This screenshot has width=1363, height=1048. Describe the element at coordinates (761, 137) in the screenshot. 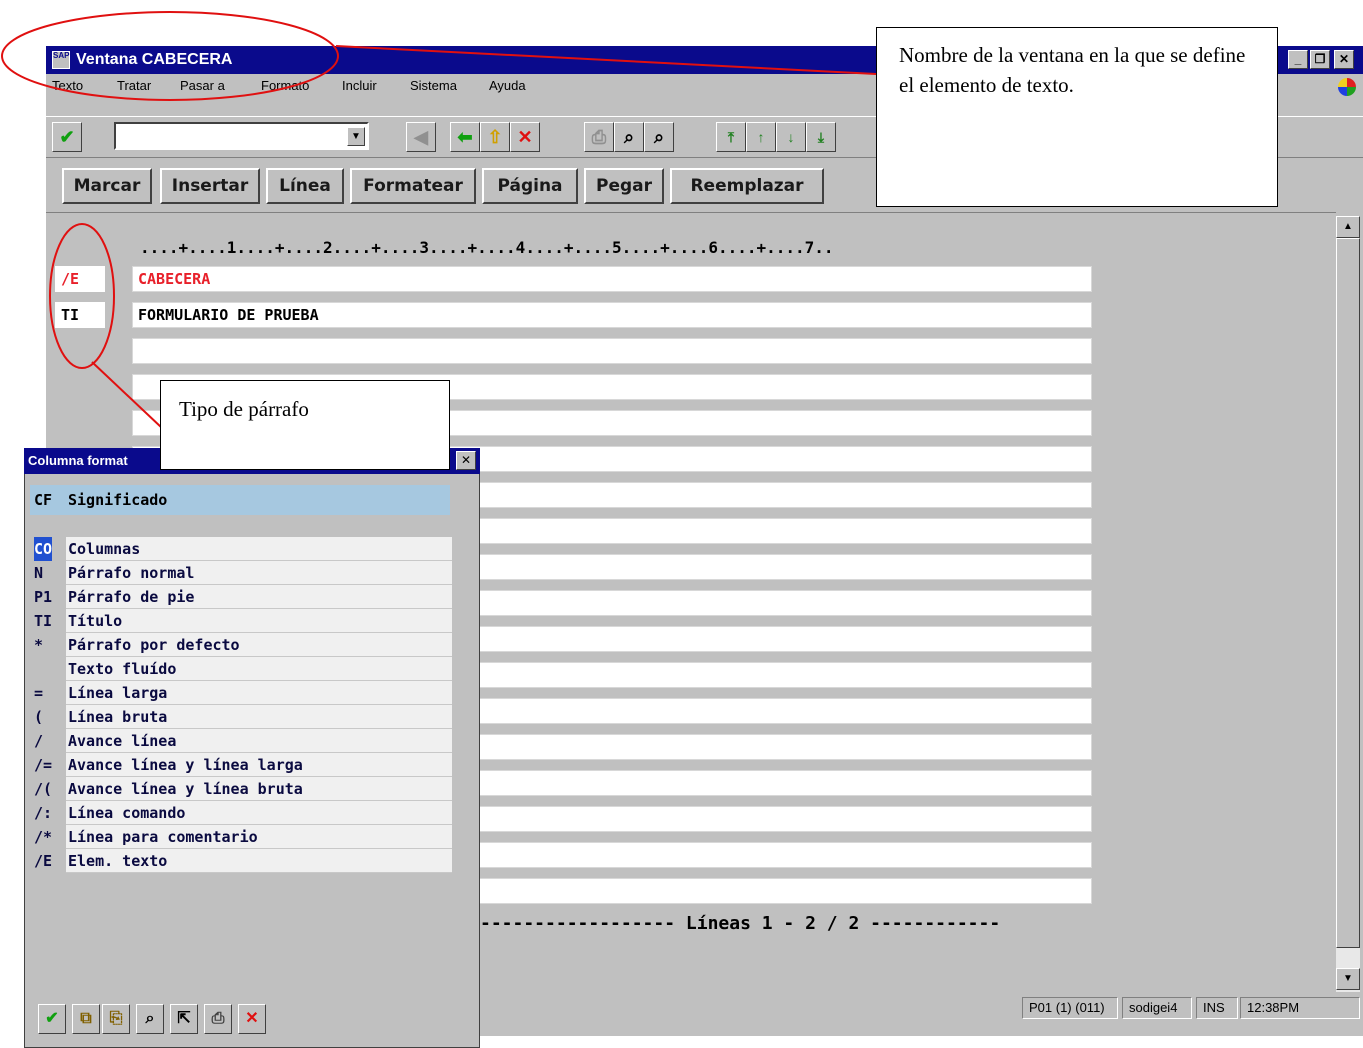

I see `previous-page-icon: ↑` at that location.